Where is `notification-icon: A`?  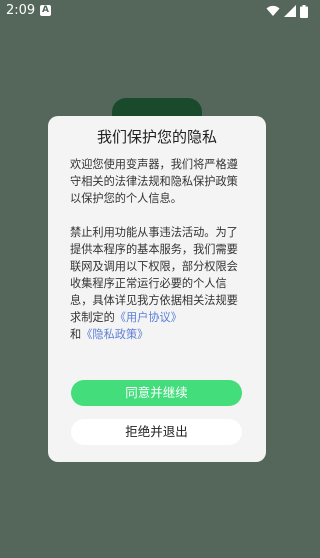 notification-icon: A is located at coordinates (45, 10).